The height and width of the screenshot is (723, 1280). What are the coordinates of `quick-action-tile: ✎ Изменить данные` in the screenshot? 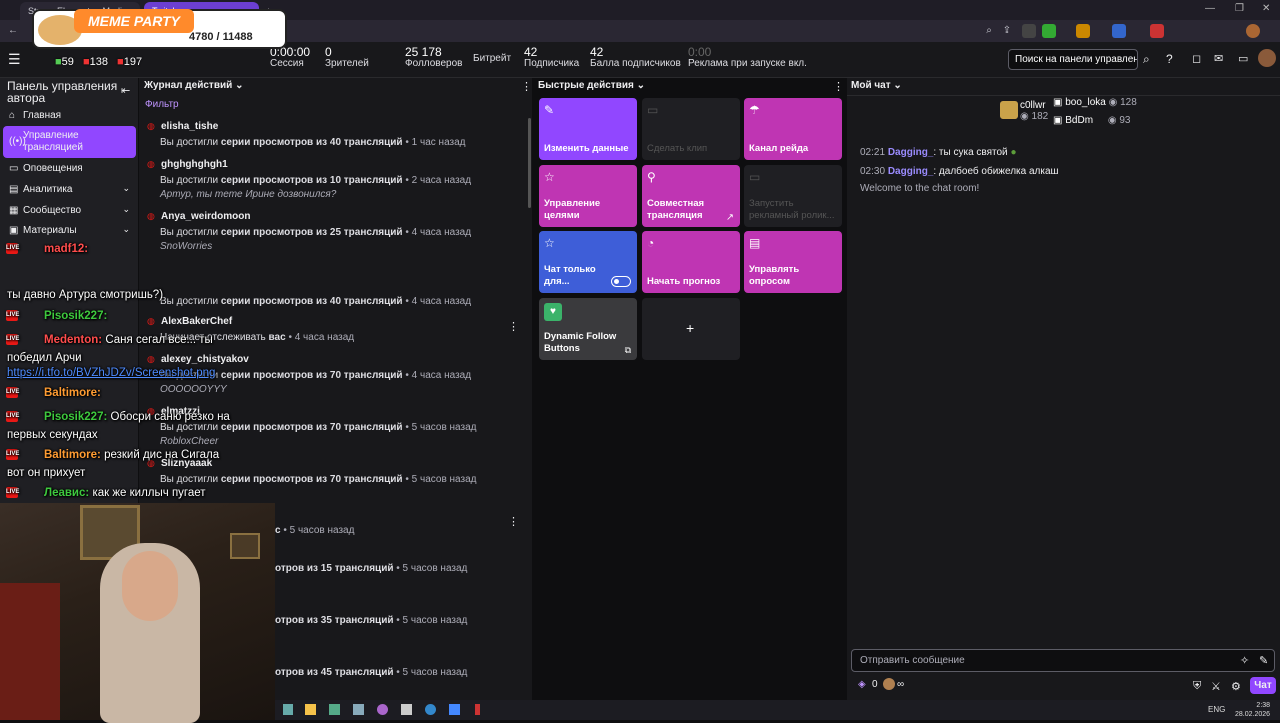 It's located at (588, 129).